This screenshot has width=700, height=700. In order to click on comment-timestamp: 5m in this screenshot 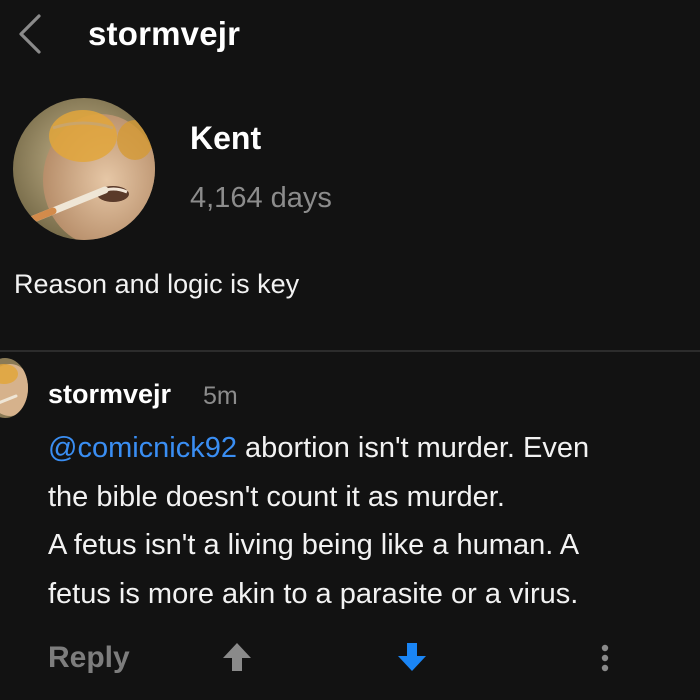, I will do `click(220, 396)`.